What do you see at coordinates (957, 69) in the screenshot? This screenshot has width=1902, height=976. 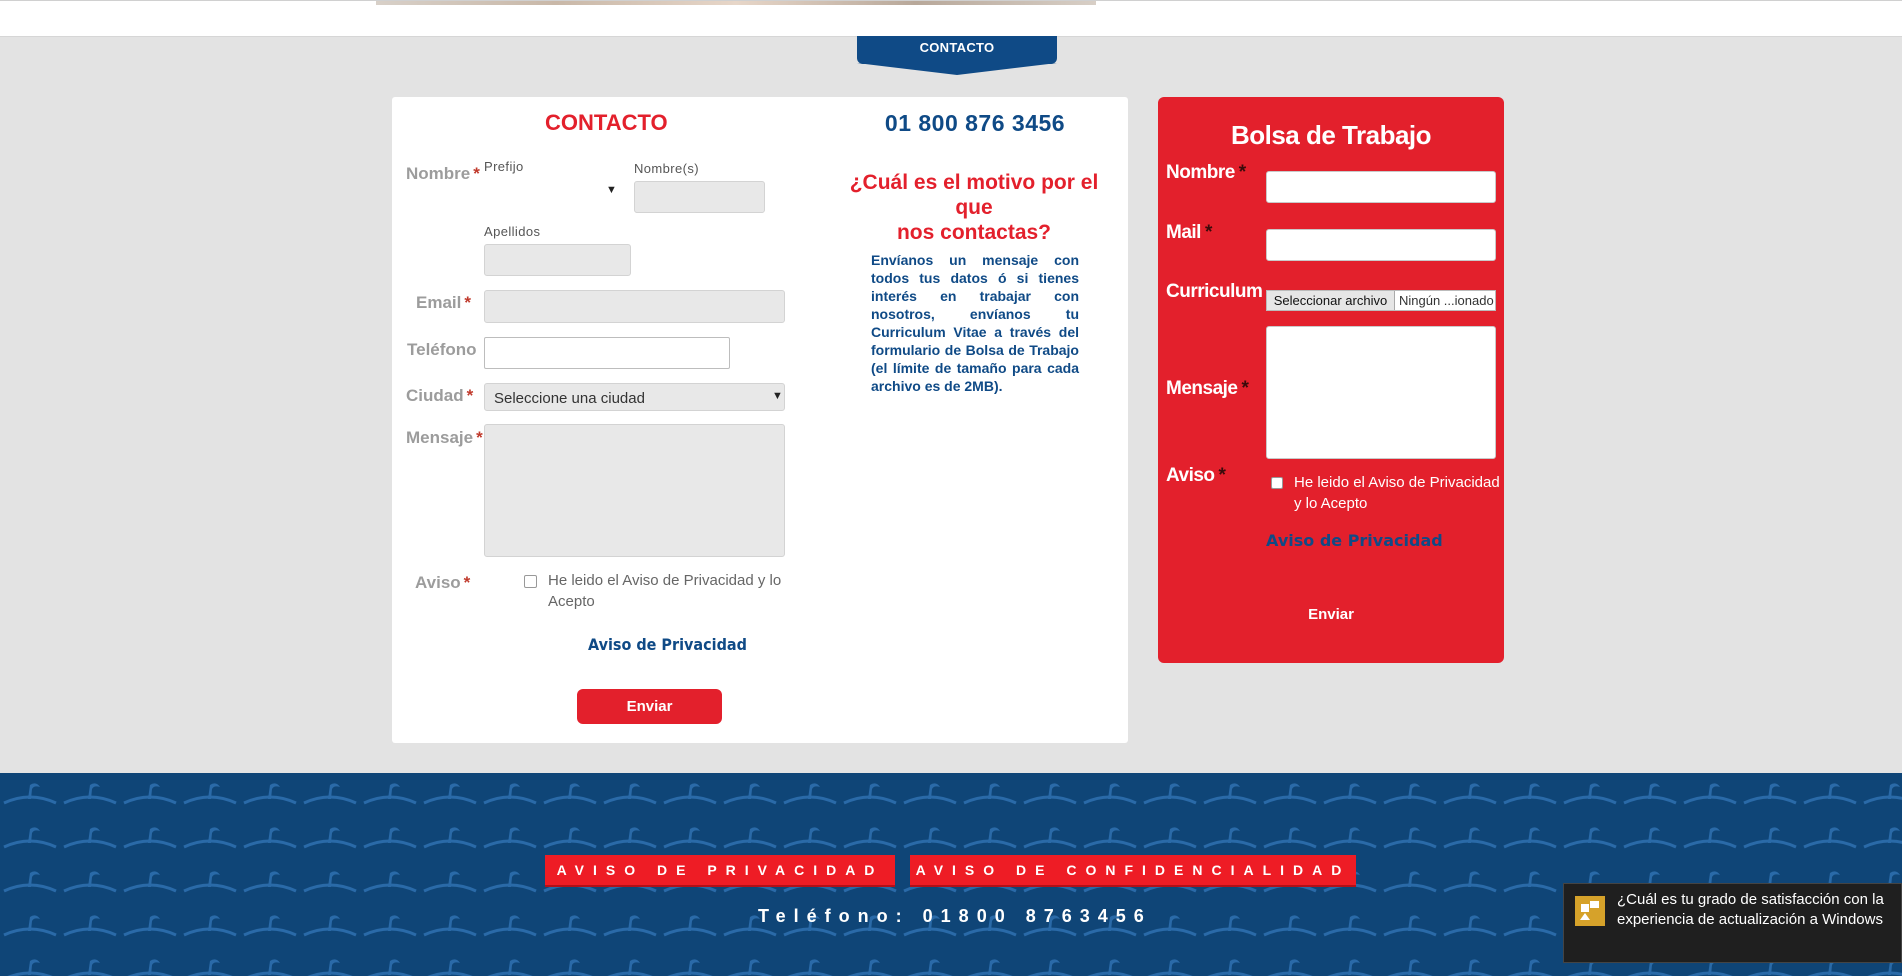 I see `section-tab-tip` at bounding box center [957, 69].